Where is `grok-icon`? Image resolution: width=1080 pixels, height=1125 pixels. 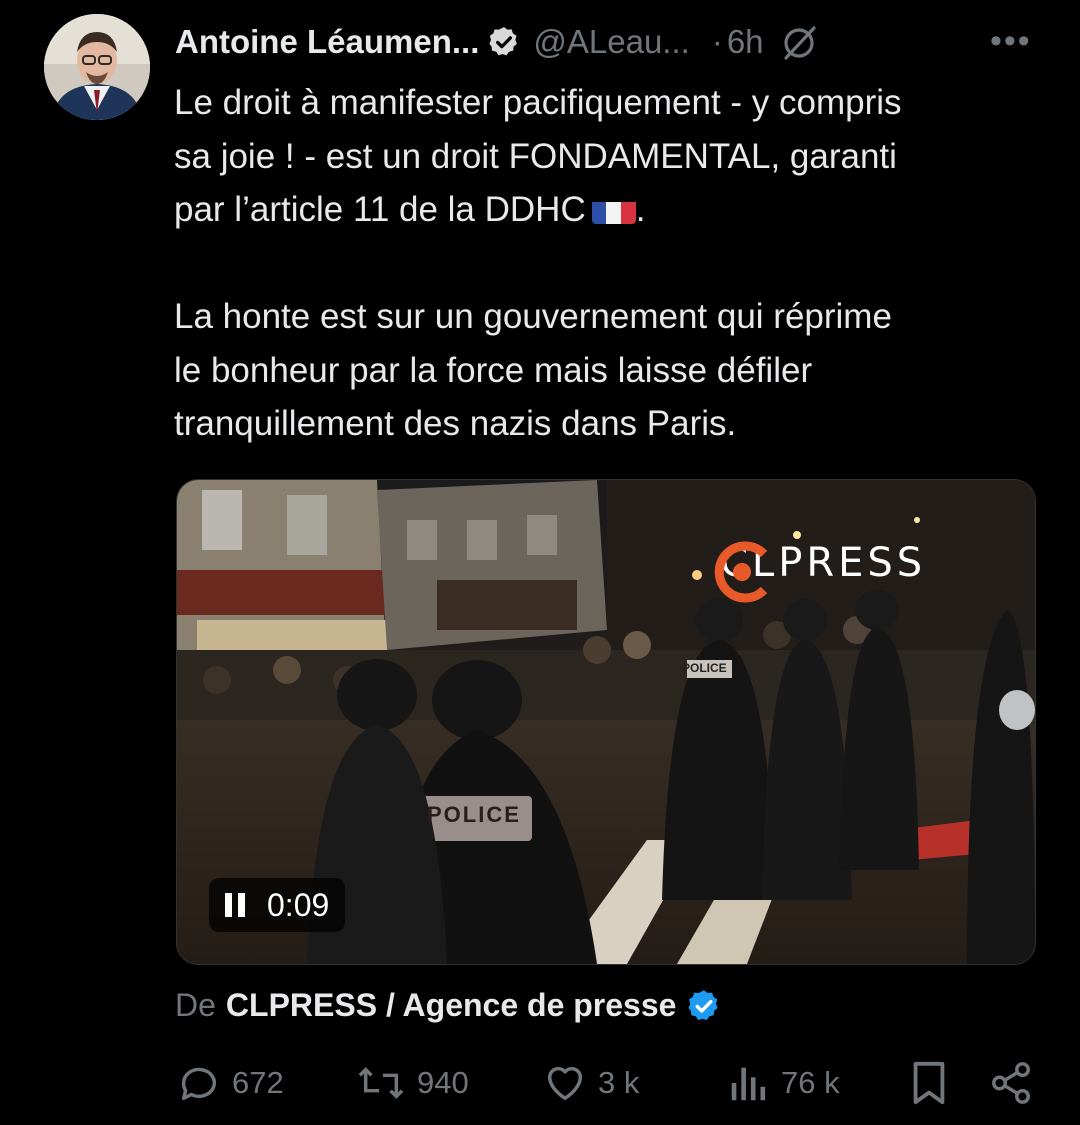 grok-icon is located at coordinates (800, 42).